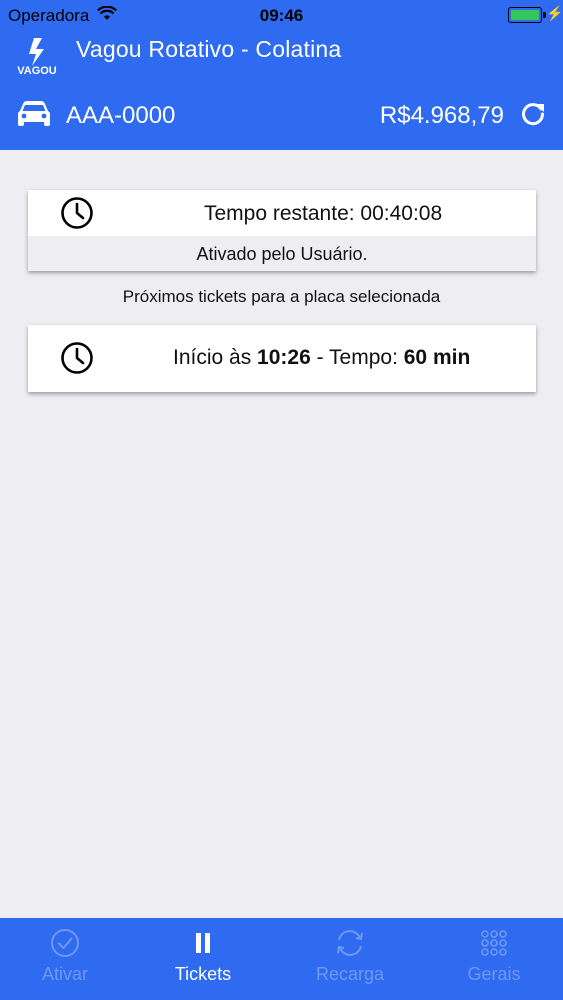 This screenshot has height=1000, width=563. What do you see at coordinates (215, 357) in the screenshot?
I see `start-prefix: Início às` at bounding box center [215, 357].